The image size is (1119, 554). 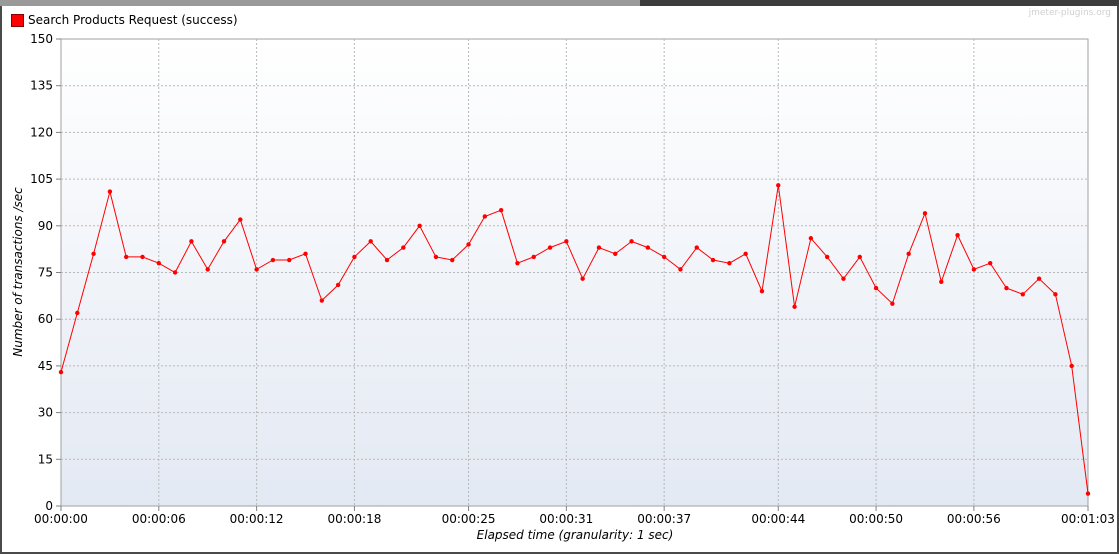 What do you see at coordinates (45, 366) in the screenshot?
I see `y-tick-label: 45` at bounding box center [45, 366].